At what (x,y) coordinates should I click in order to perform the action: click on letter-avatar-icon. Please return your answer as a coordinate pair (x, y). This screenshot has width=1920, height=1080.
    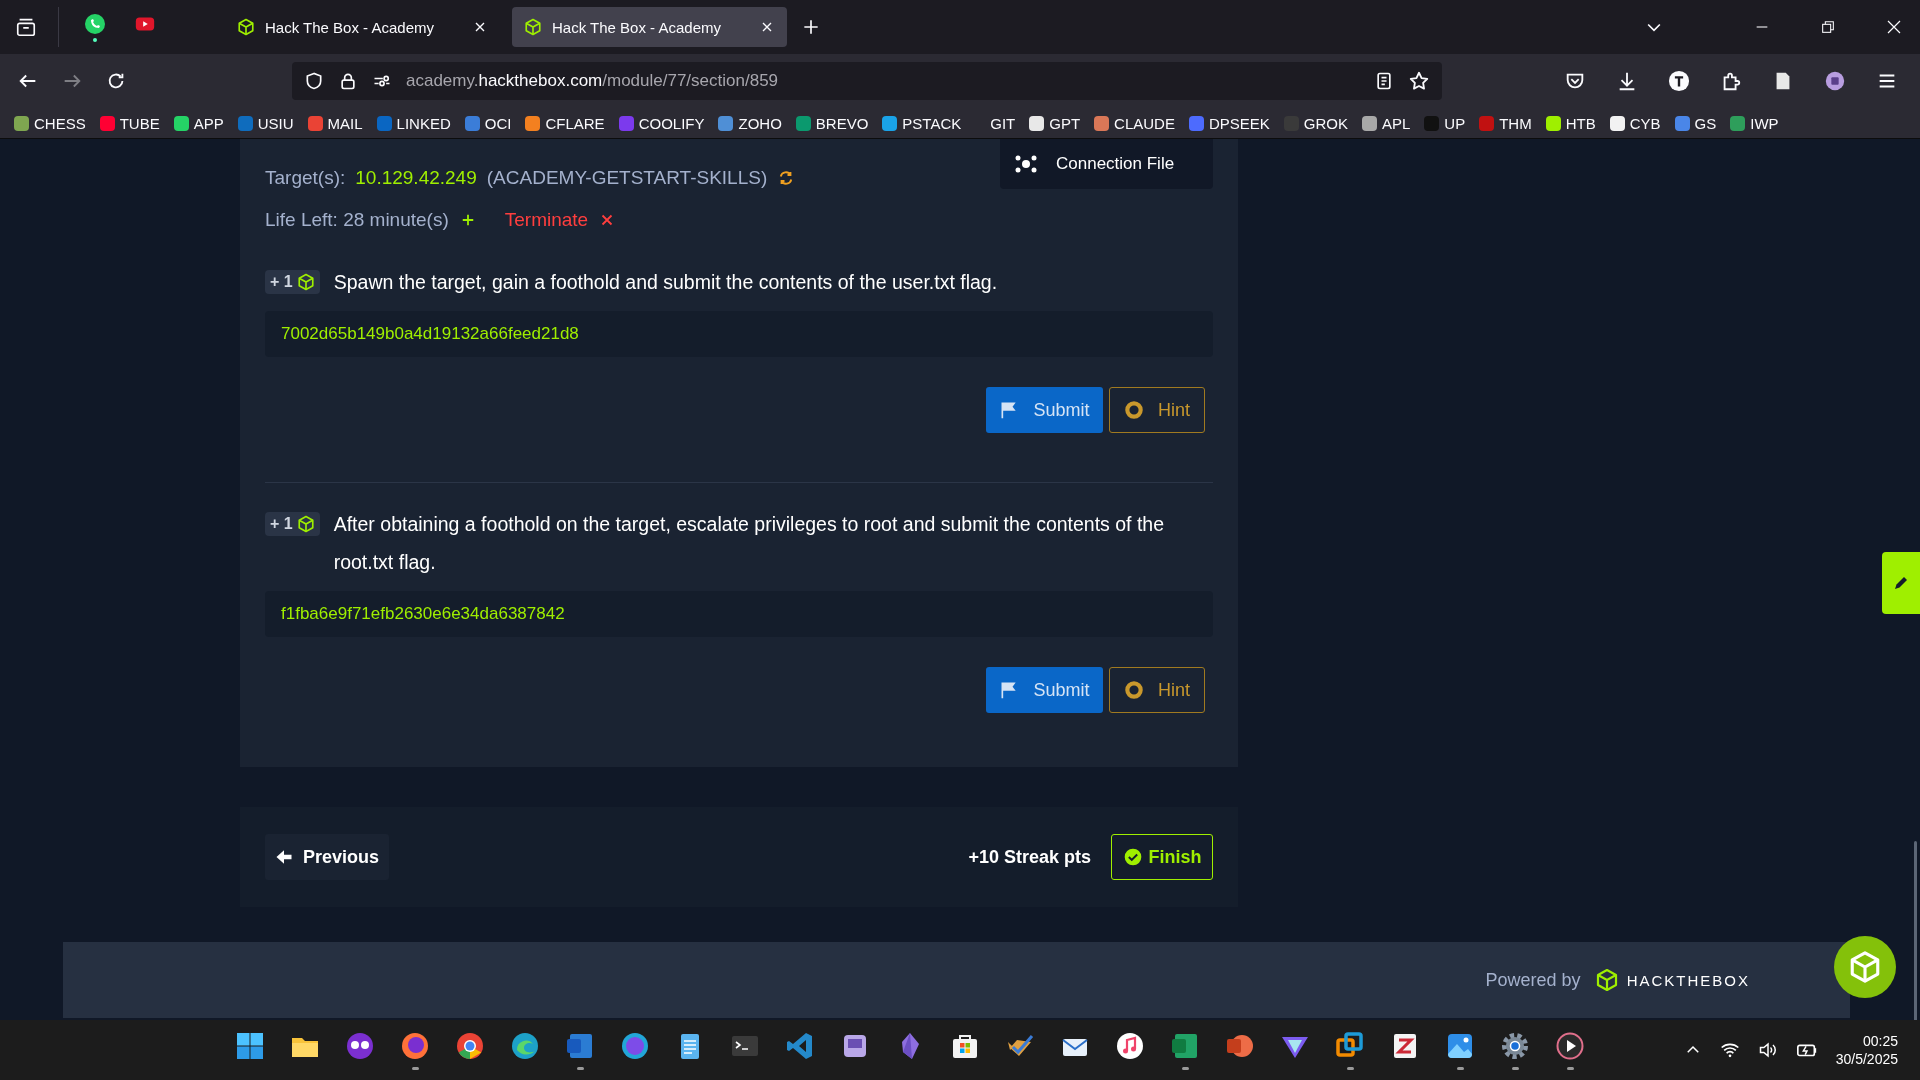
    Looking at the image, I should click on (1679, 81).